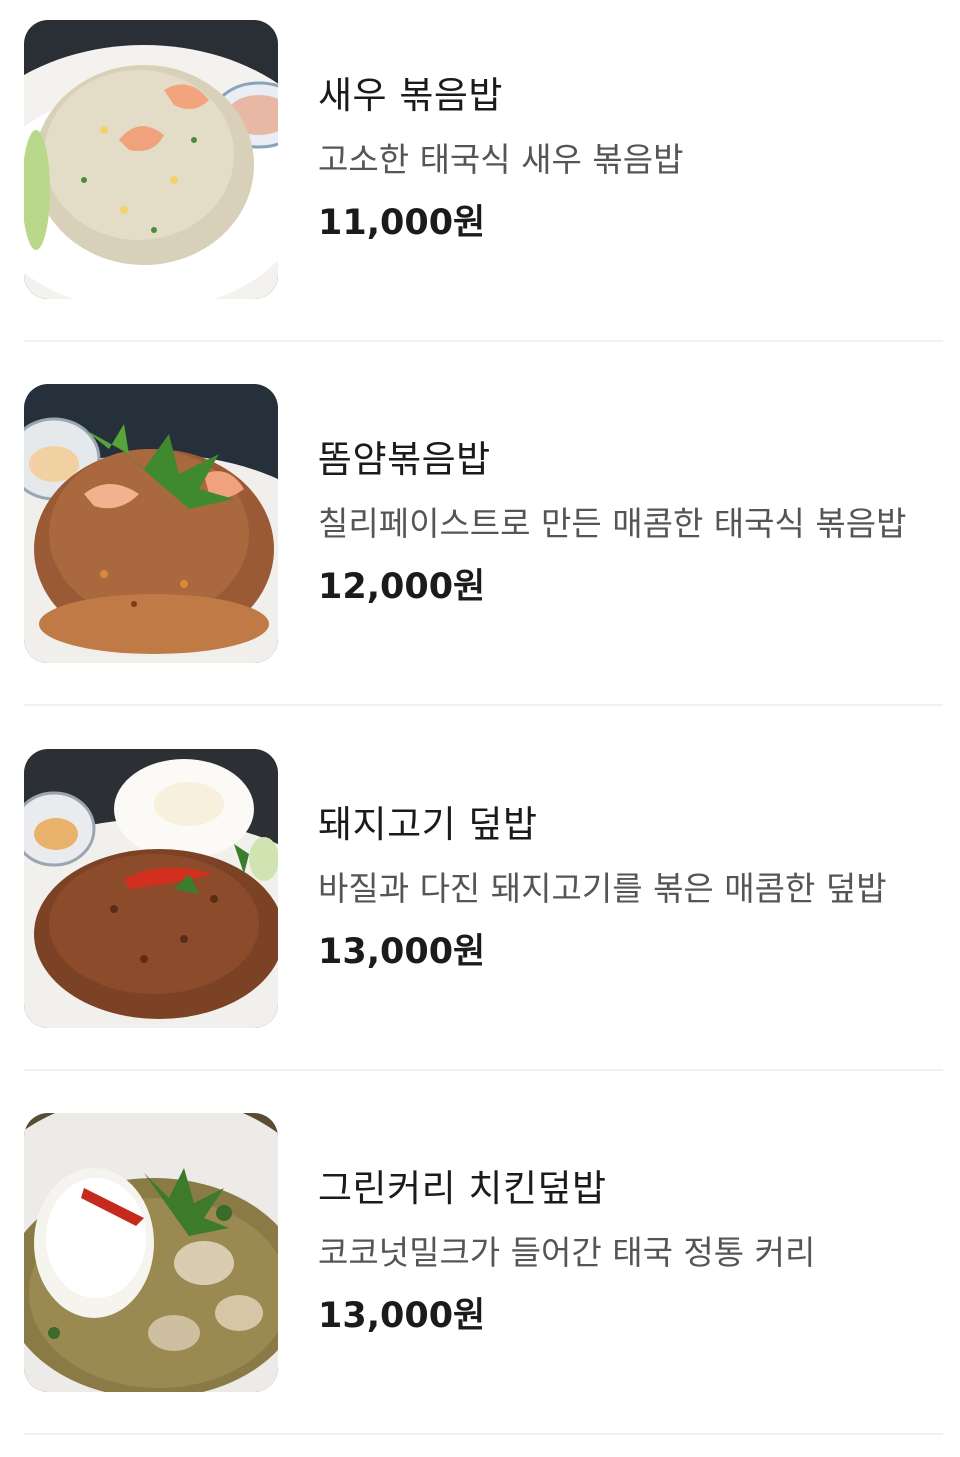 This screenshot has height=1457, width=960. Describe the element at coordinates (410, 95) in the screenshot. I see `menu-item-name: 새우 볶음밥` at that location.